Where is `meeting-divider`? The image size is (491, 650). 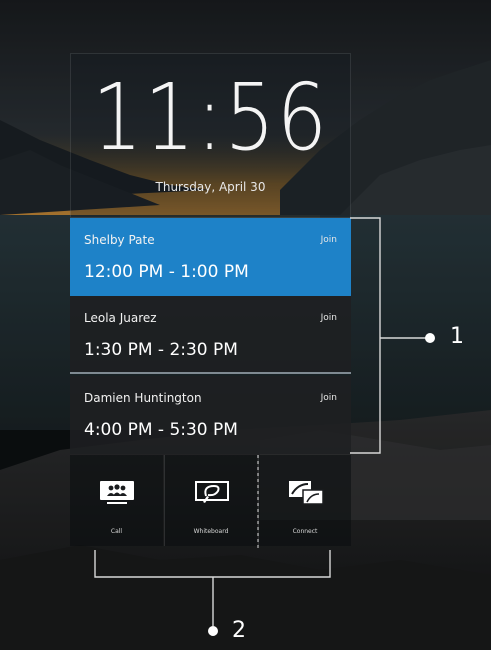 meeting-divider is located at coordinates (210, 373).